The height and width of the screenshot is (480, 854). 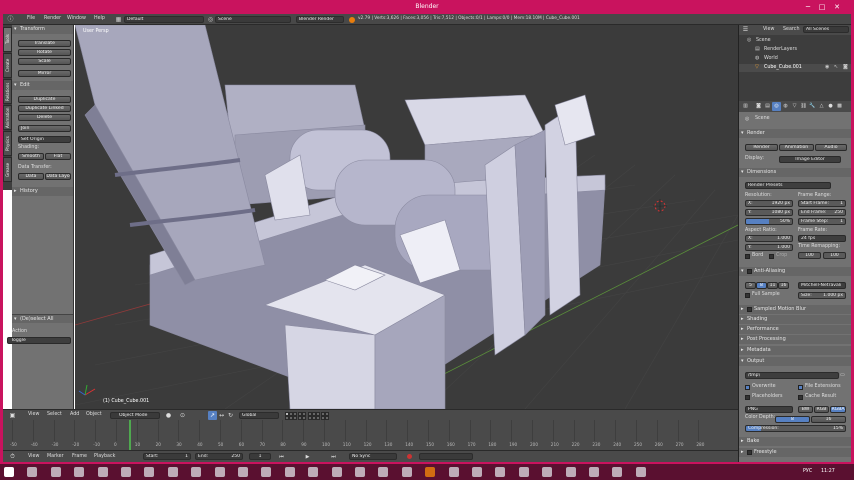 What do you see at coordinates (749, 309) in the screenshot?
I see `motion-blur-checkbox` at bounding box center [749, 309].